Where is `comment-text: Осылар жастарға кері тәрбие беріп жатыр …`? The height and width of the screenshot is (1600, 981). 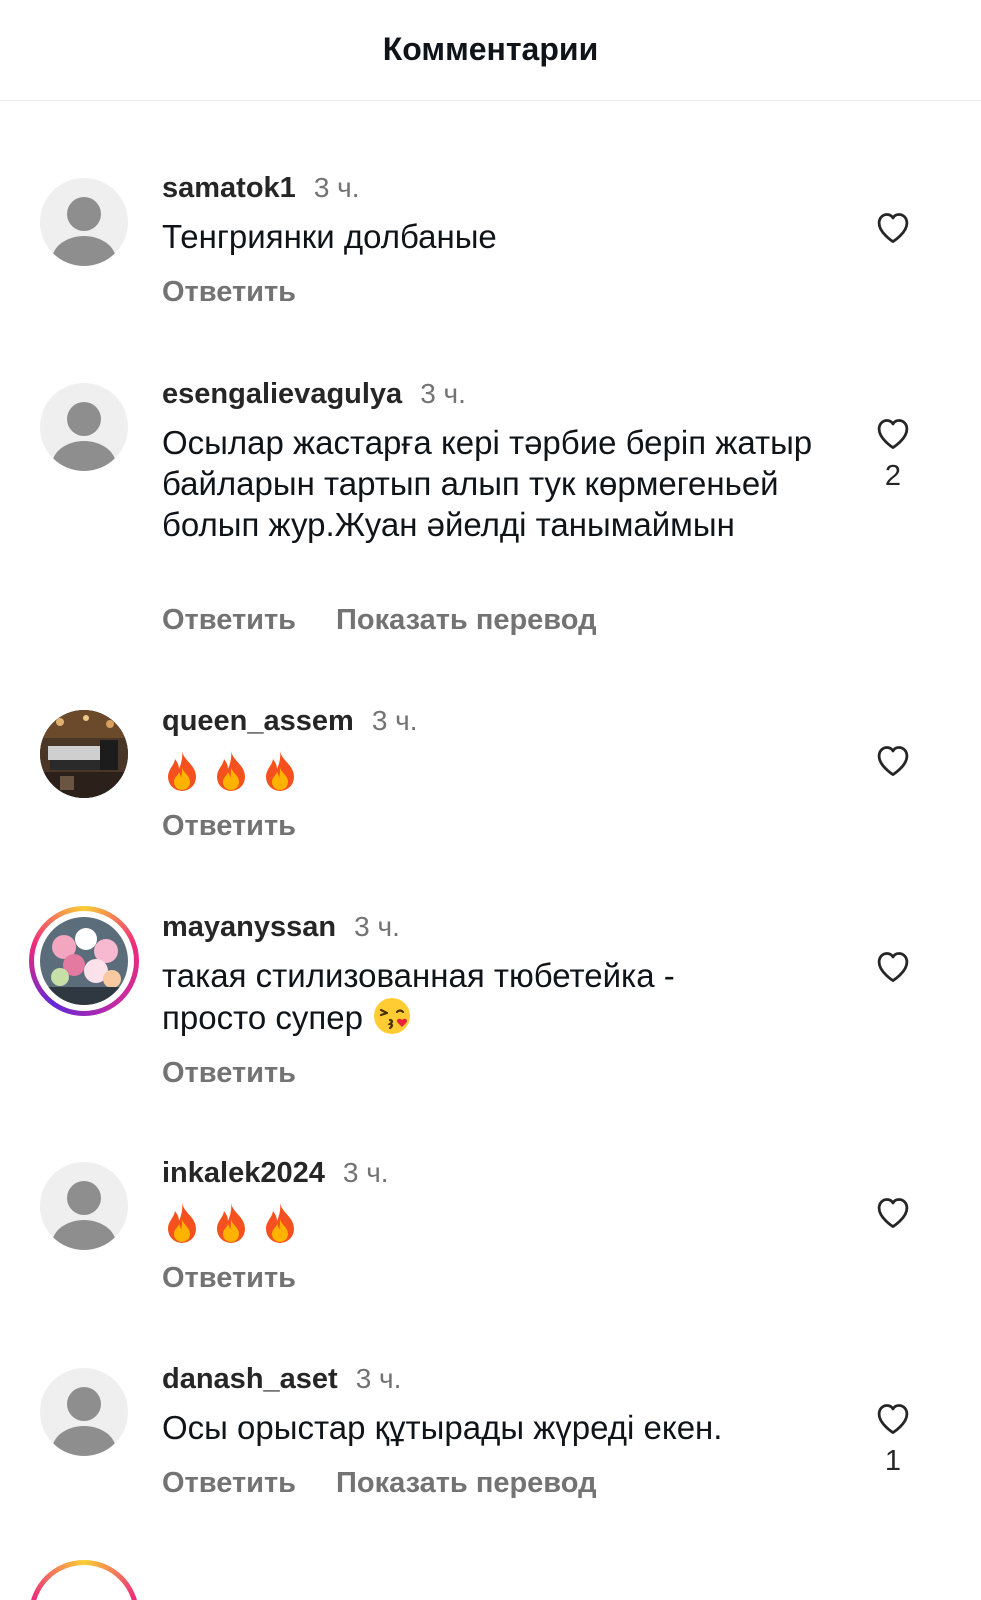
comment-text: Осылар жастарға кері тәрбие беріп жатыр … is located at coordinates (487, 483).